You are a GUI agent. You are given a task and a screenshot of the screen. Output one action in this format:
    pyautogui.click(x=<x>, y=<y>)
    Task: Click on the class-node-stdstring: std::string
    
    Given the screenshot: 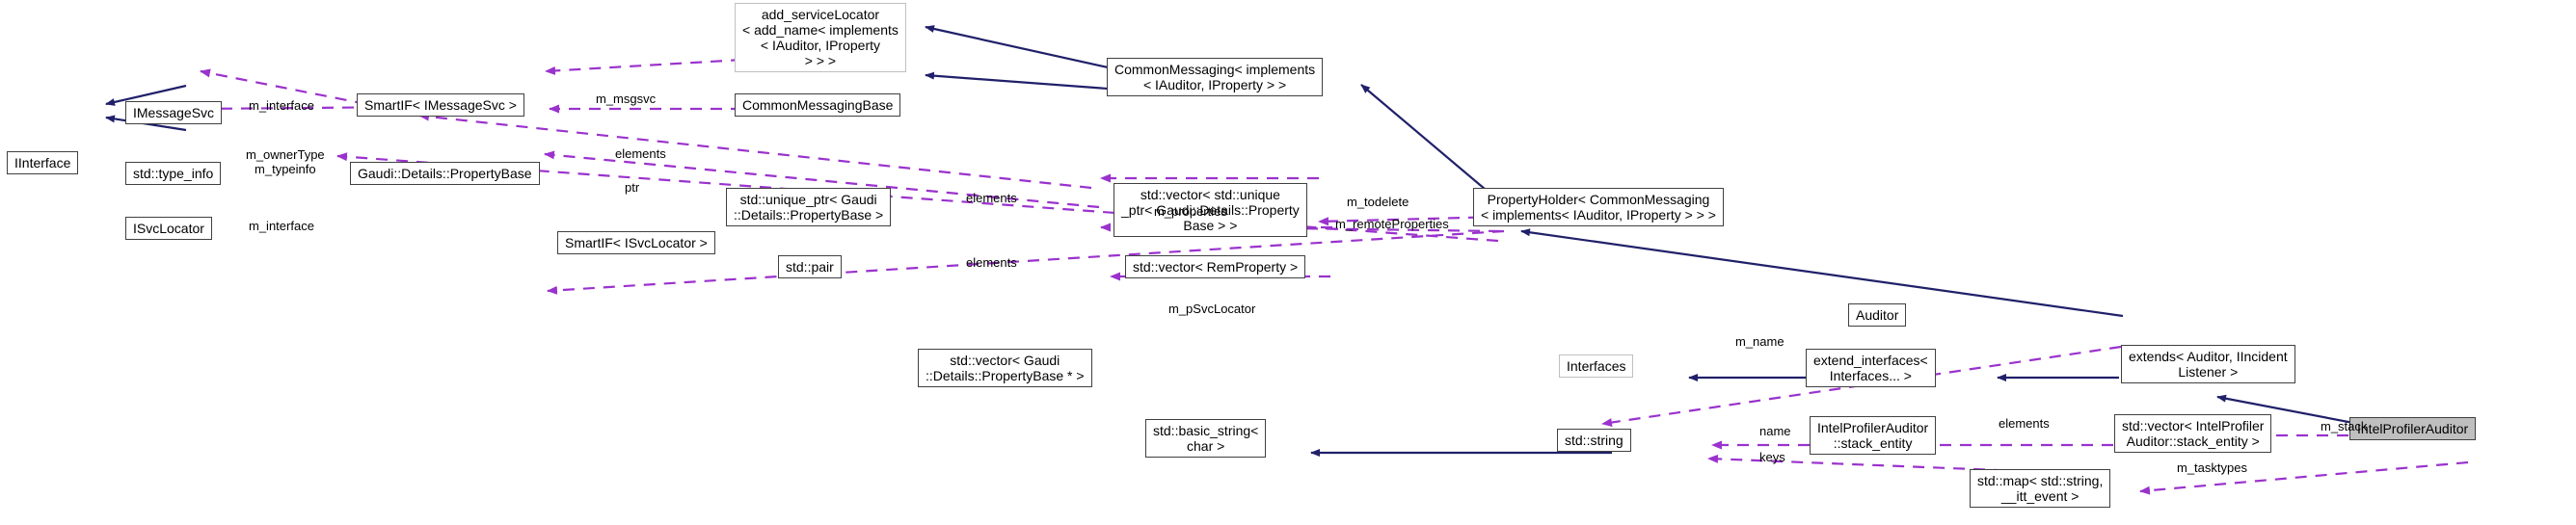 What is the action you would take?
    pyautogui.click(x=1594, y=441)
    